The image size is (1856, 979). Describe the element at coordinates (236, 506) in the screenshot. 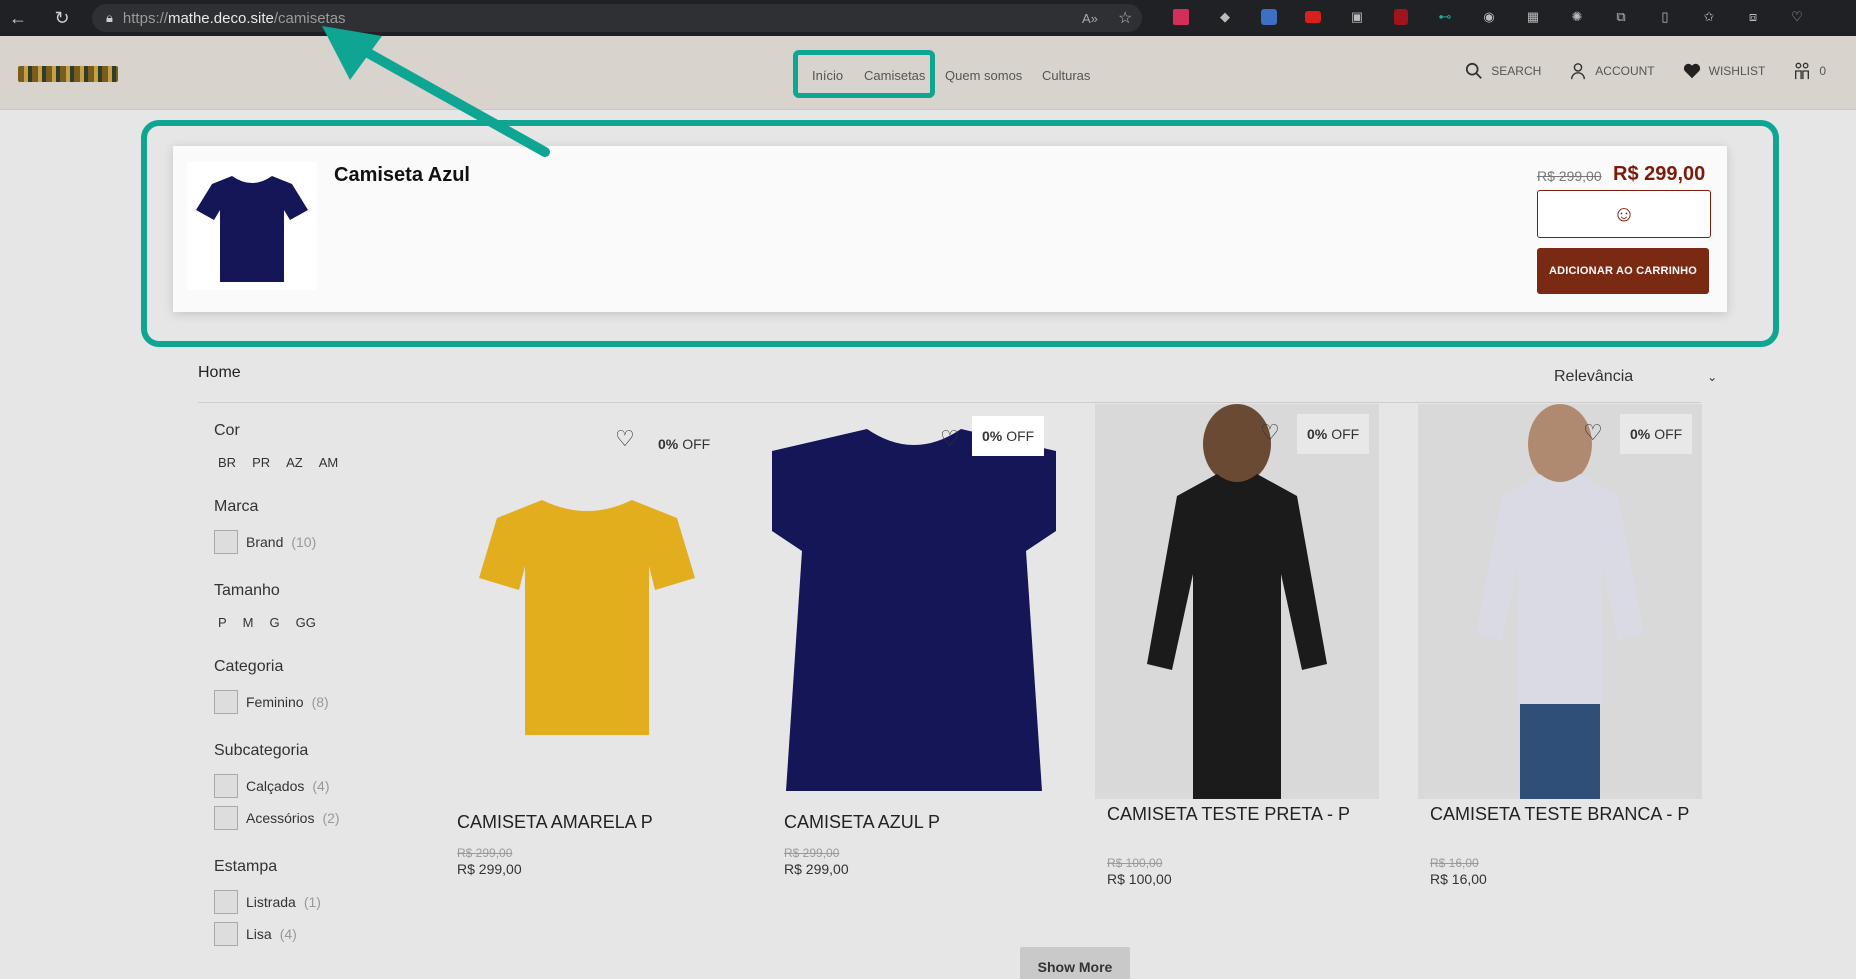

I see `filter-title-marca: Marca` at that location.